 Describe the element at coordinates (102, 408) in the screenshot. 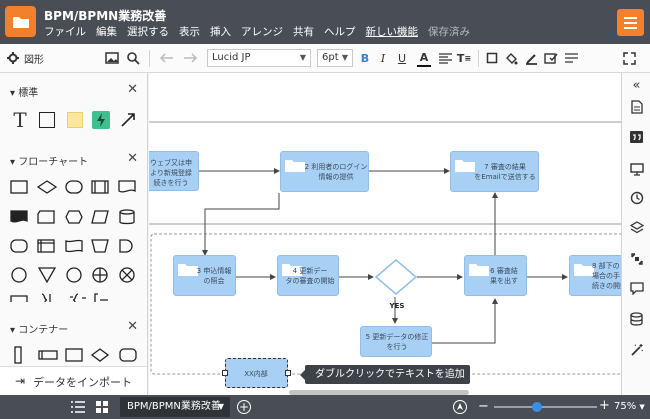

I see `grid-view-icon` at that location.